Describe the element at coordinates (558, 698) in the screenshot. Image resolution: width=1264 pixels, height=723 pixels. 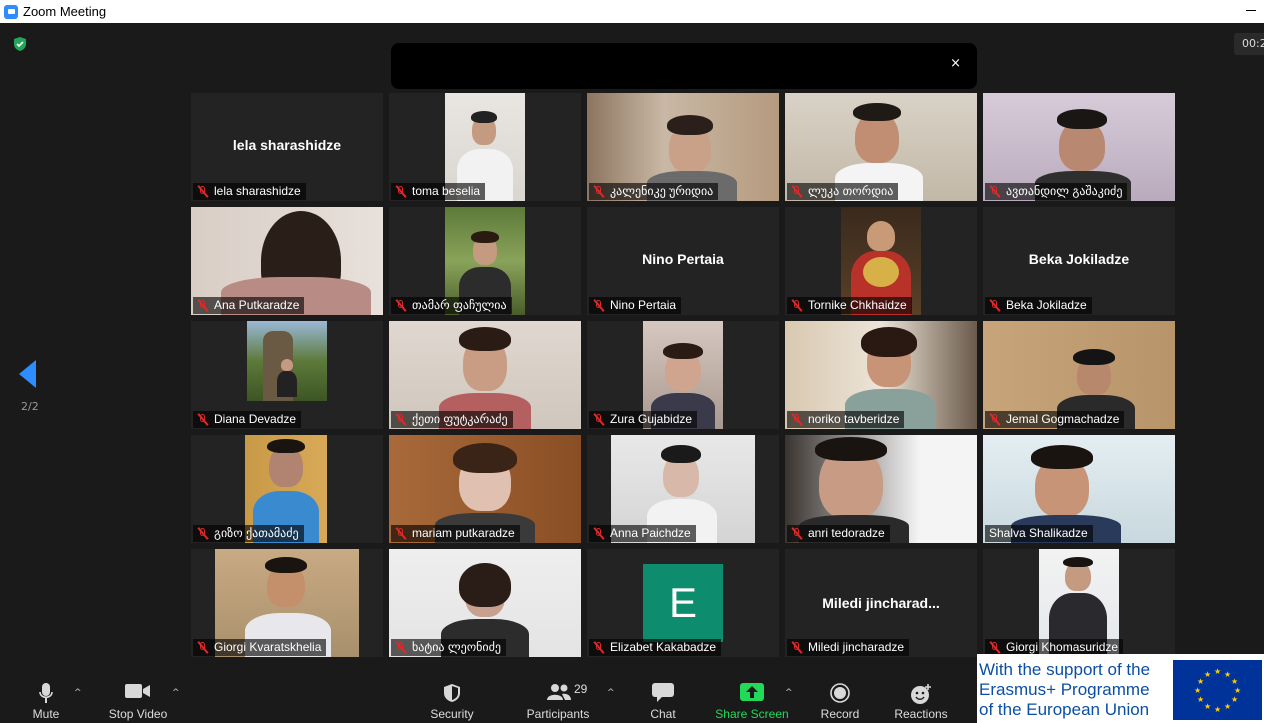
I see `participants-button: 29 Participants` at that location.